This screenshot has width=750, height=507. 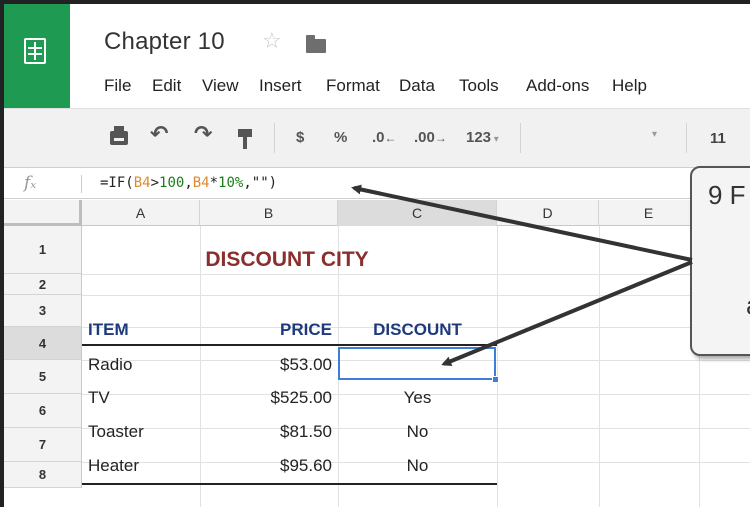 What do you see at coordinates (300, 138) in the screenshot?
I see `currency-button: $` at bounding box center [300, 138].